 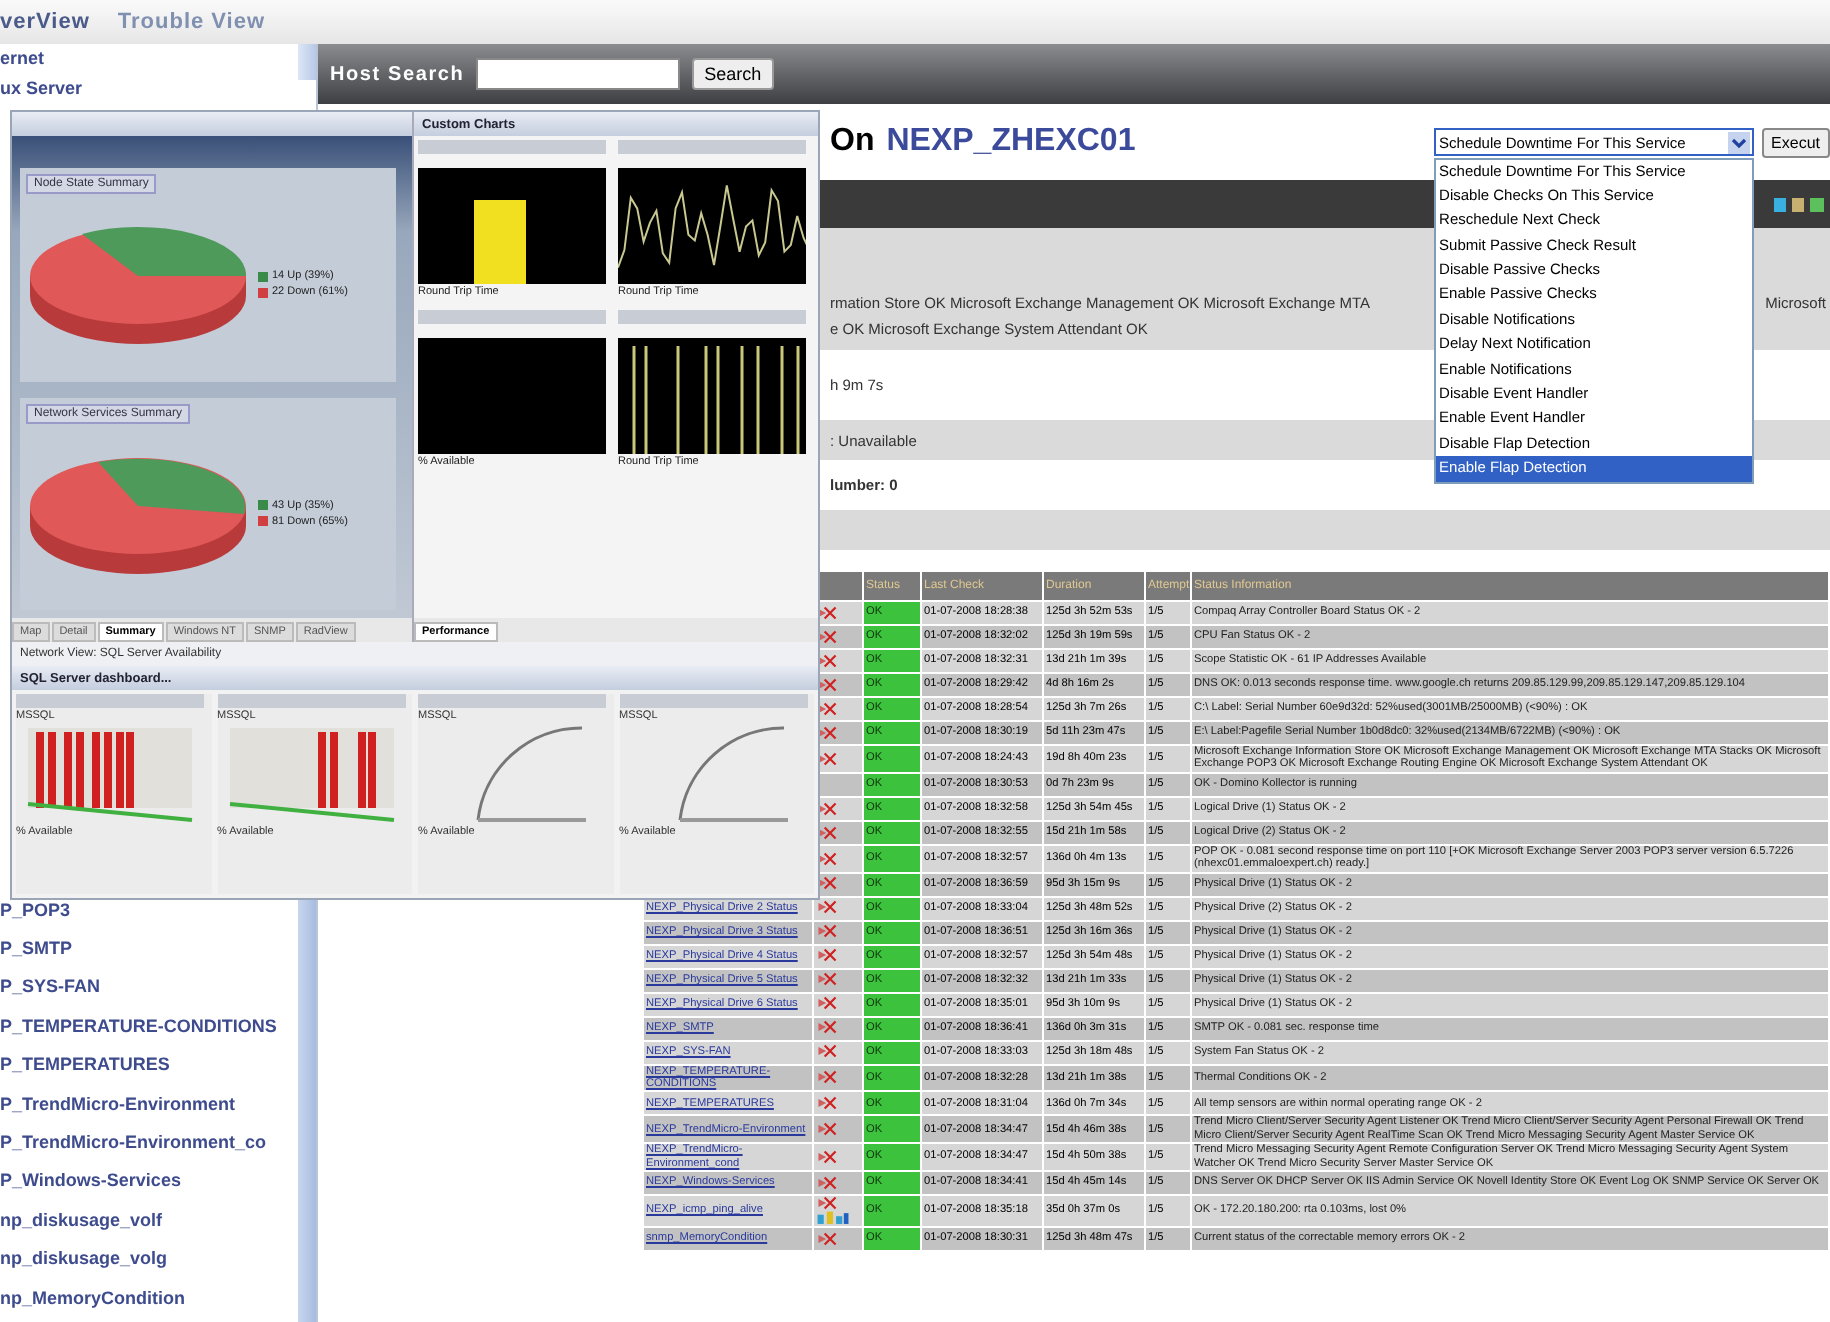 I want to click on sidebar-item: P_SMTP, so click(x=149, y=949).